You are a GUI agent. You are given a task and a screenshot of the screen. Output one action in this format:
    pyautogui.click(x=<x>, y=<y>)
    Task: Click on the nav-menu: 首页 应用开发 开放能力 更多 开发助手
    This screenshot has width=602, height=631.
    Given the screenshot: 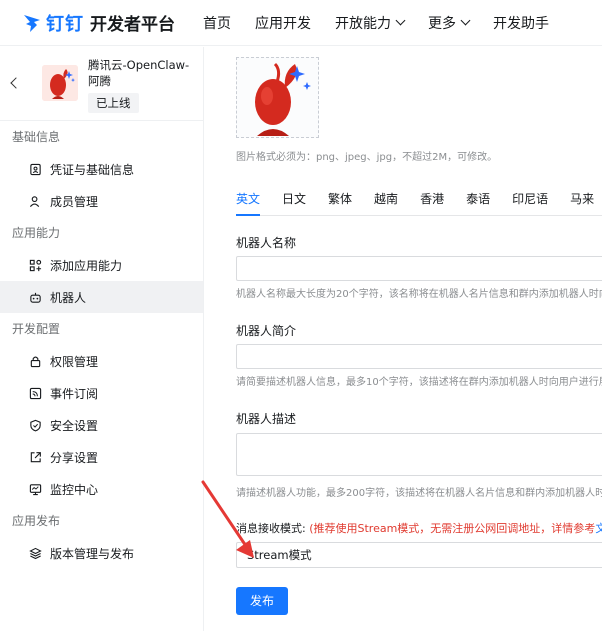 What is the action you would take?
    pyautogui.click(x=388, y=23)
    